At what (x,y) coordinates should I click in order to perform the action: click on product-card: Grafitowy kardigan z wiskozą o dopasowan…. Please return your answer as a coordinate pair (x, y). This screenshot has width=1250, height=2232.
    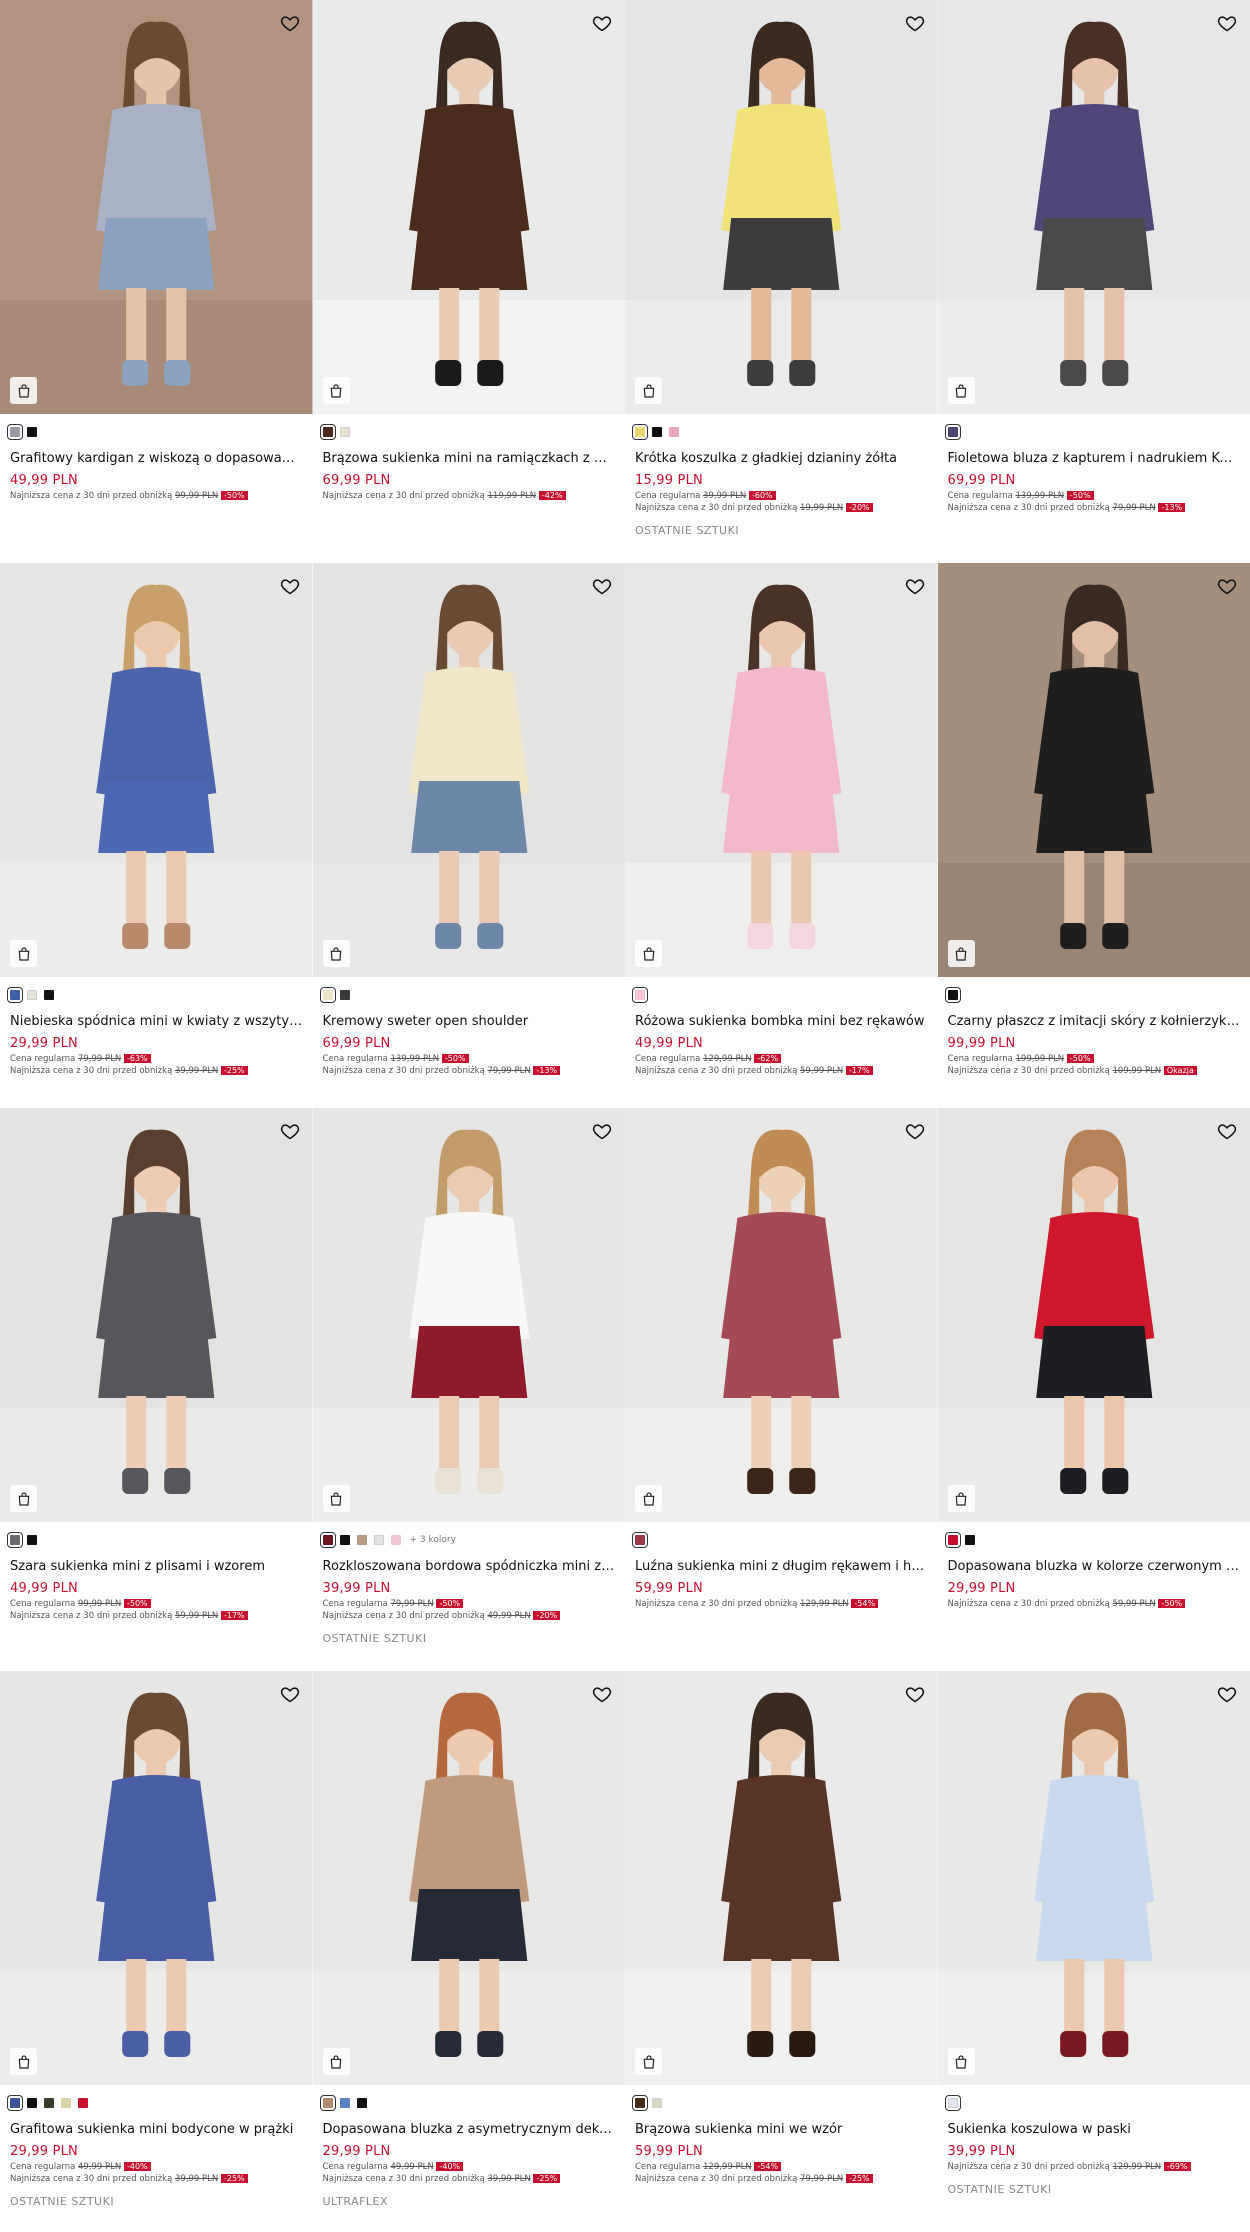
    Looking at the image, I should click on (156, 281).